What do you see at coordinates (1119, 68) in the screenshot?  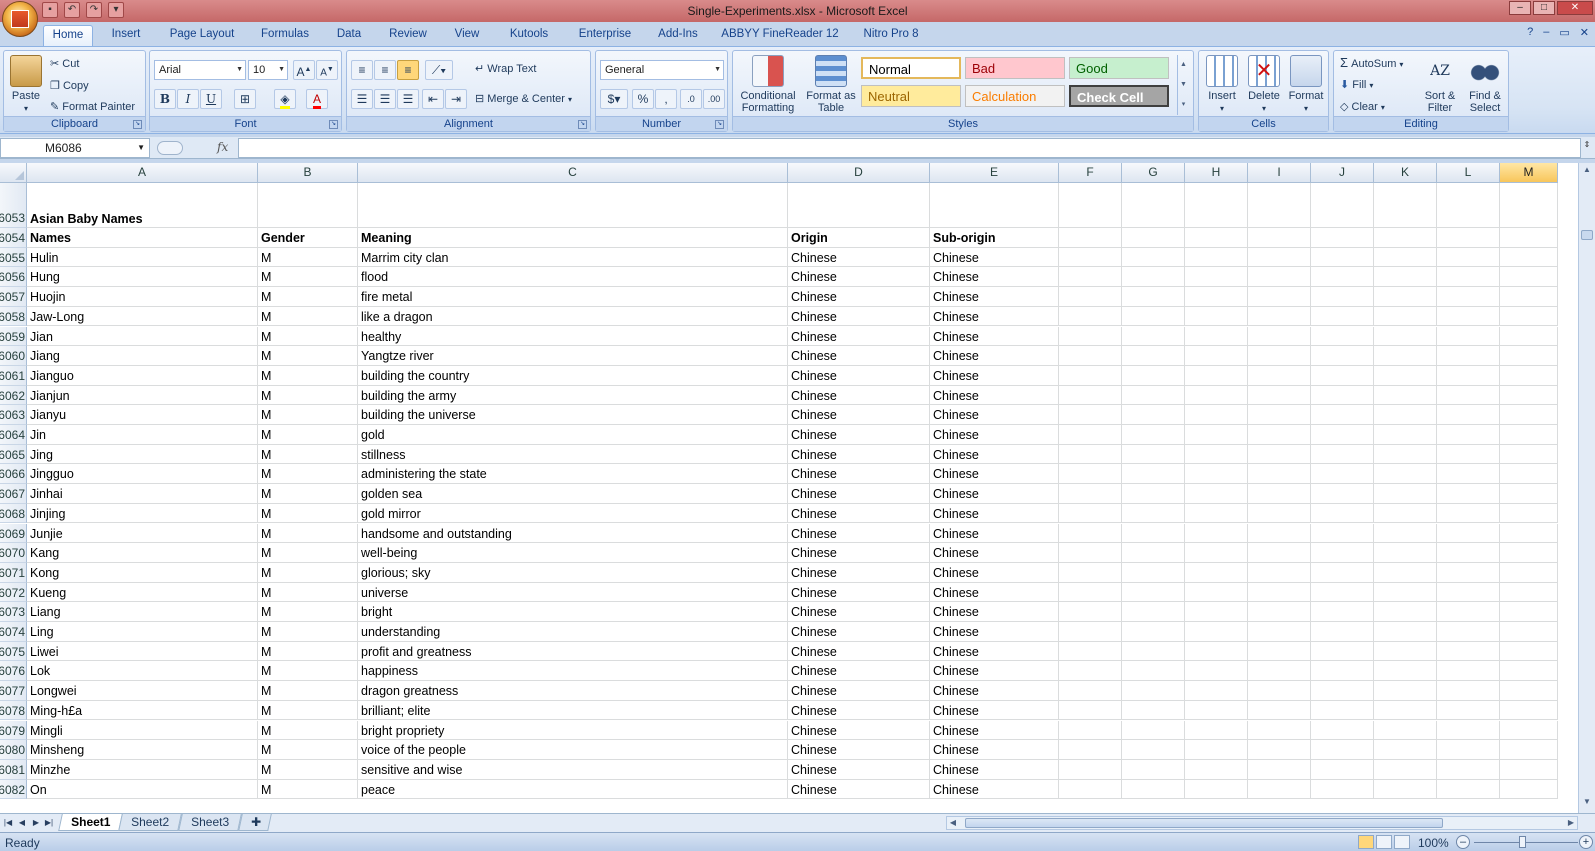 I see `cell-style-2: Good` at bounding box center [1119, 68].